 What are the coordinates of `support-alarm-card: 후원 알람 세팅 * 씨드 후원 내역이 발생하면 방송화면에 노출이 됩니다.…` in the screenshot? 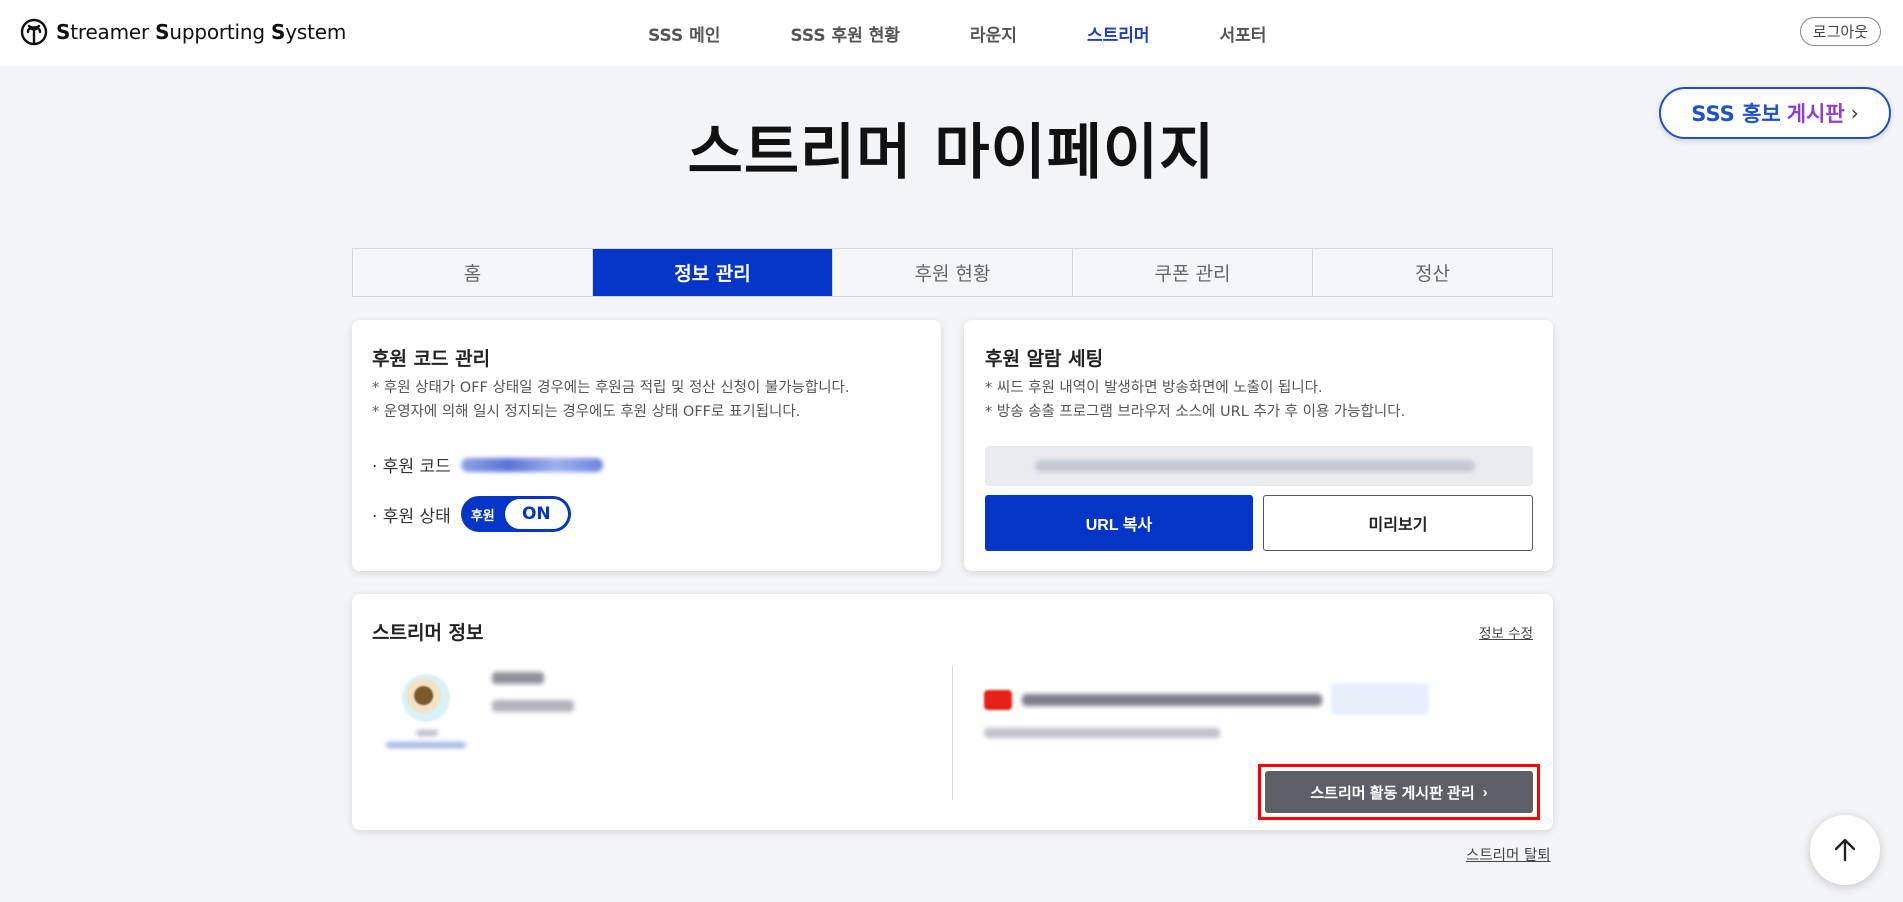 It's located at (1258, 445).